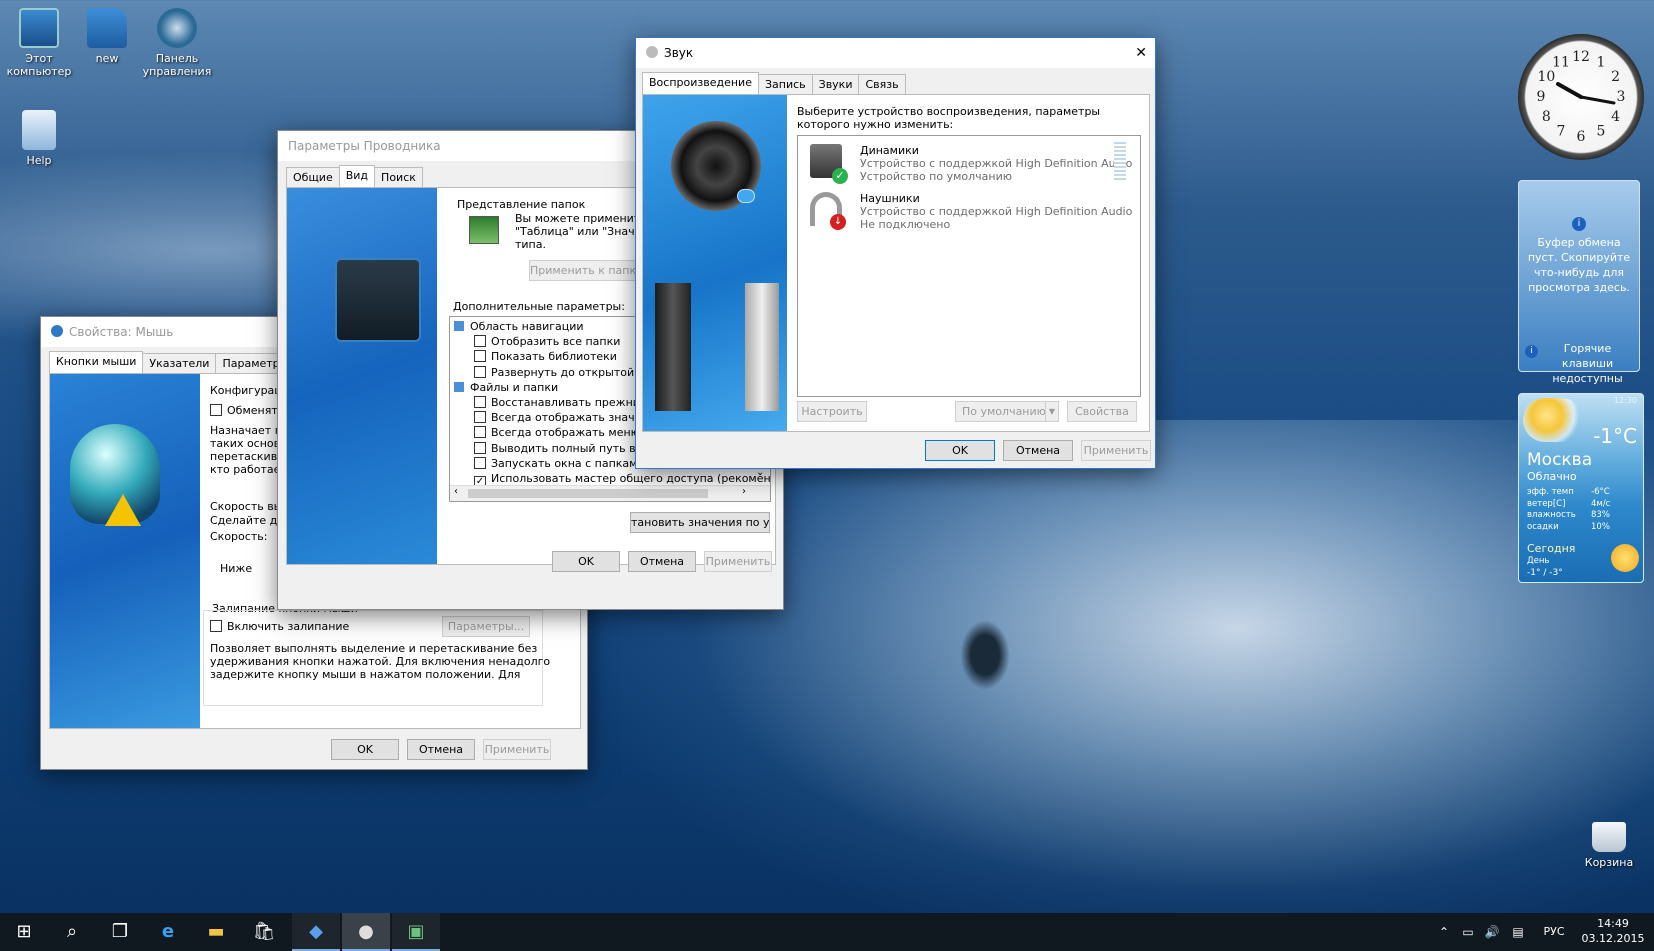 Image resolution: width=1654 pixels, height=951 pixels. Describe the element at coordinates (905, 224) in the screenshot. I see `device-status: Не подключено` at that location.